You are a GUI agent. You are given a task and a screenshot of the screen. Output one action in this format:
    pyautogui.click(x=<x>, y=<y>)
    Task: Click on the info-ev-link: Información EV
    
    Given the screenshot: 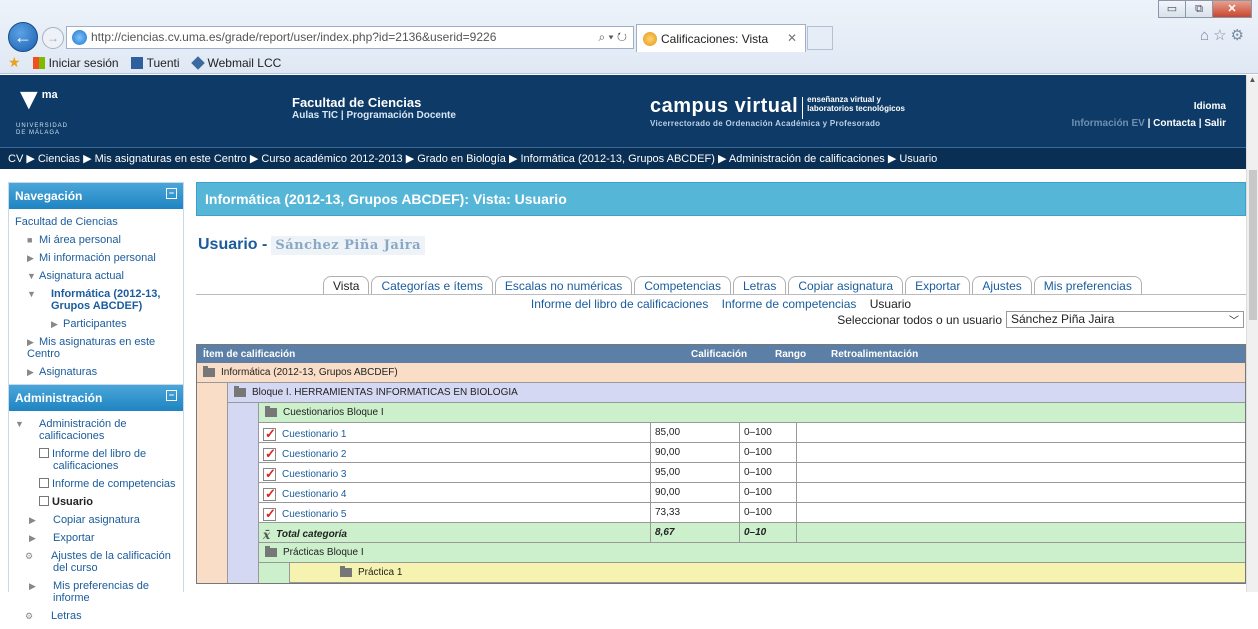 What is the action you would take?
    pyautogui.click(x=1107, y=123)
    